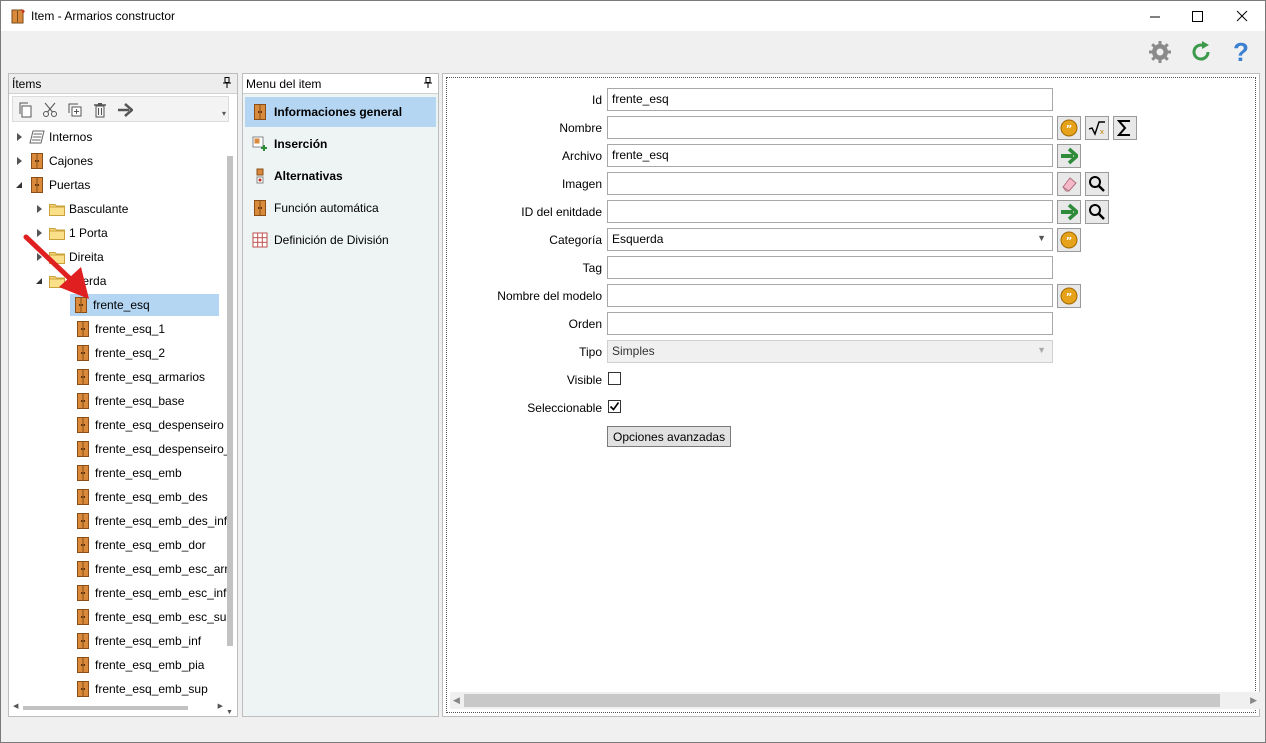 The width and height of the screenshot is (1266, 743). I want to click on search-icon, so click(1097, 212).